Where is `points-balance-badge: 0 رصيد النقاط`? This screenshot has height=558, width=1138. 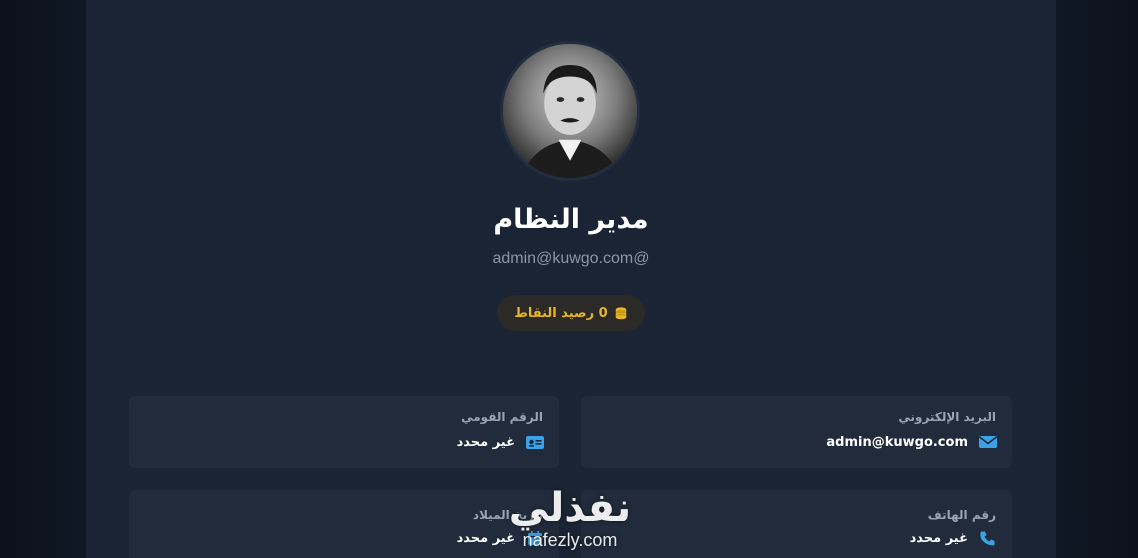
points-balance-badge: 0 رصيد النقاط is located at coordinates (571, 313).